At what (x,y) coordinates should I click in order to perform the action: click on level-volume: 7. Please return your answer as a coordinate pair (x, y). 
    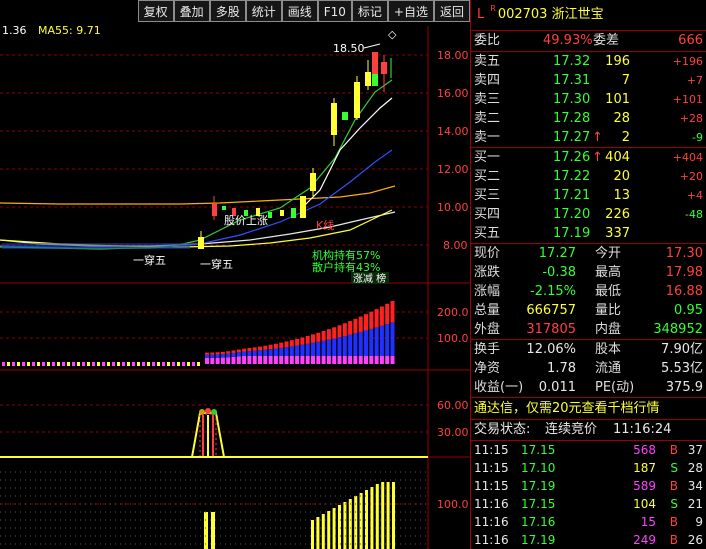
    Looking at the image, I should click on (625, 80).